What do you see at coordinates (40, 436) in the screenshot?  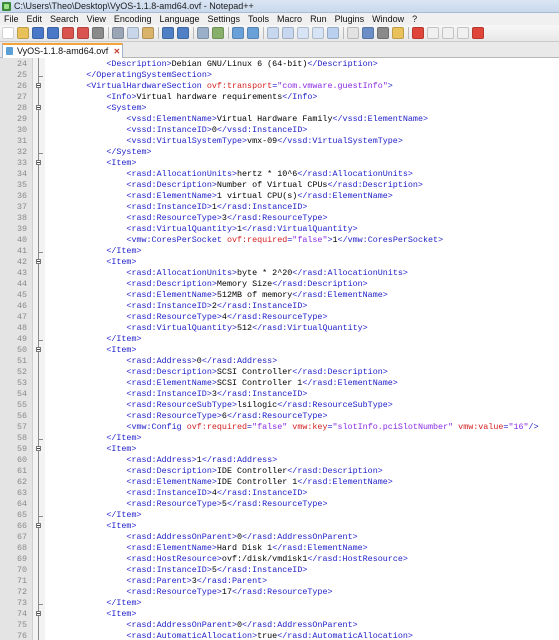 I see `fold-end-marker` at bounding box center [40, 436].